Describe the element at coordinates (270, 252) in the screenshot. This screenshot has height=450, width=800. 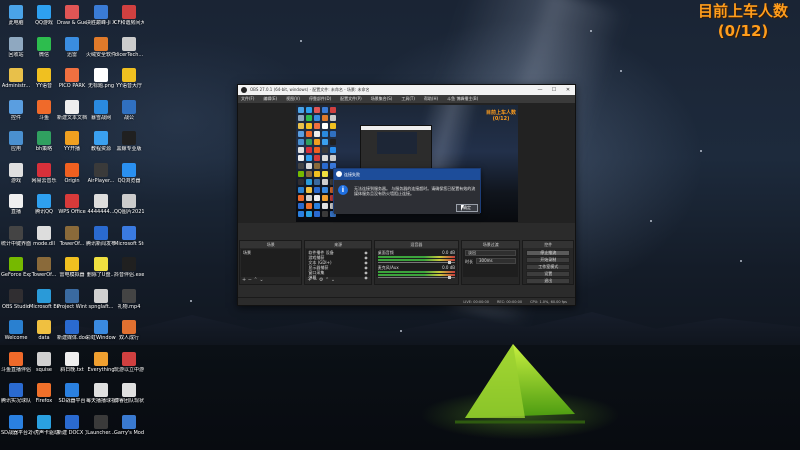
I see `scene-item: 场景` at that location.